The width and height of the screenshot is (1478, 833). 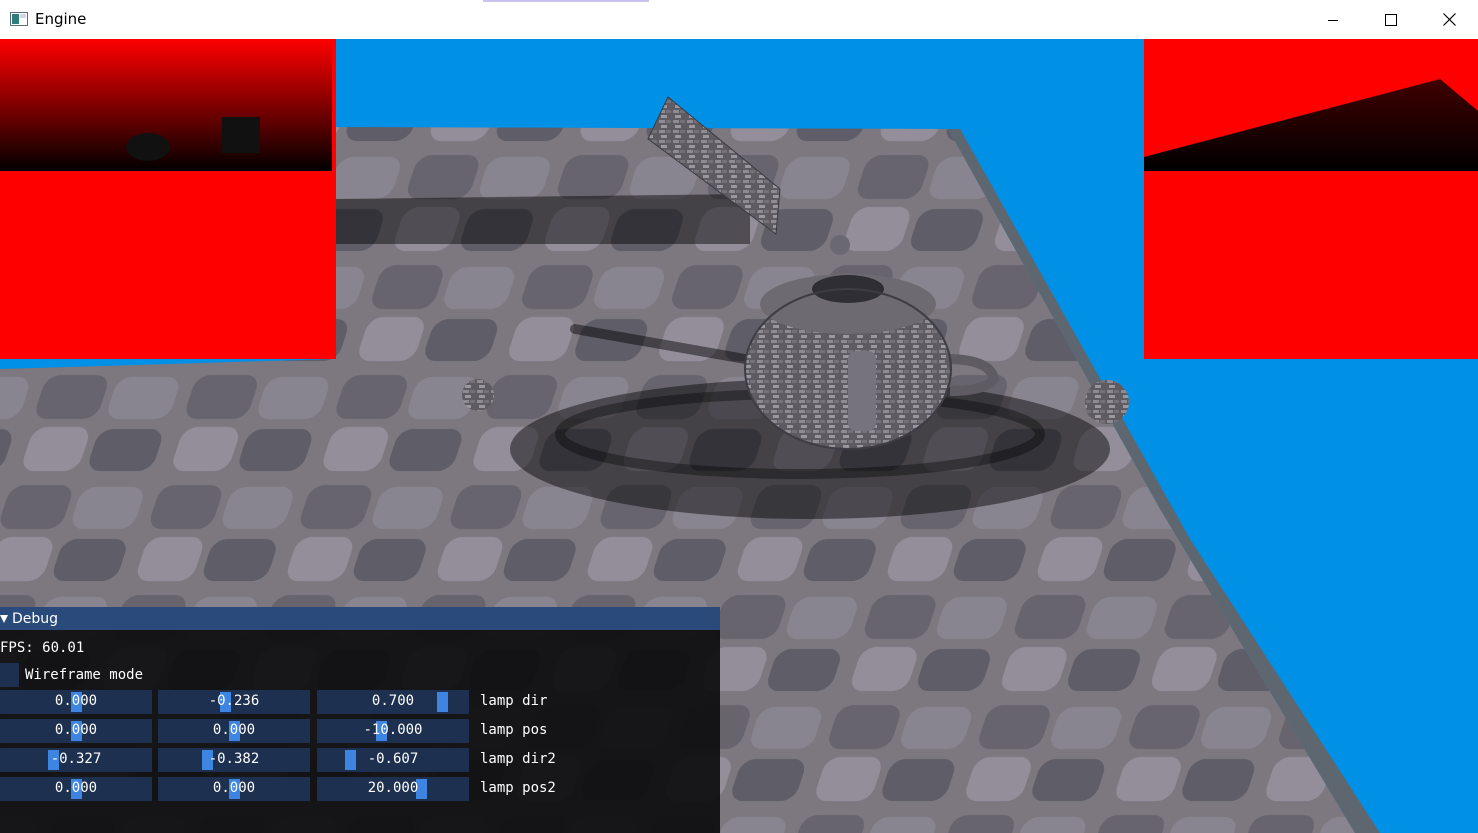 I want to click on vector-row-label: lamp dir, so click(x=514, y=701).